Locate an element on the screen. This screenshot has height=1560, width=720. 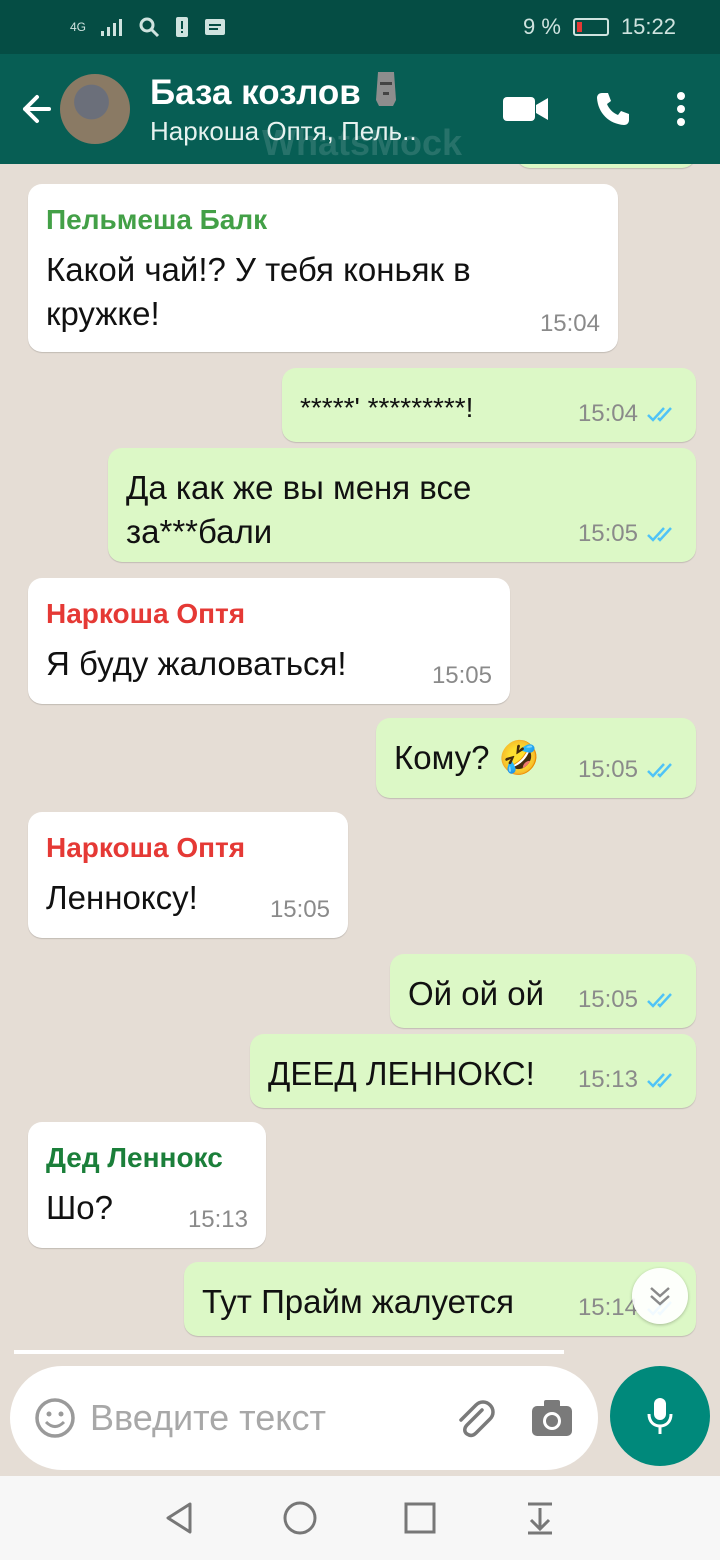
status-left: 4G is located at coordinates (148, 27).